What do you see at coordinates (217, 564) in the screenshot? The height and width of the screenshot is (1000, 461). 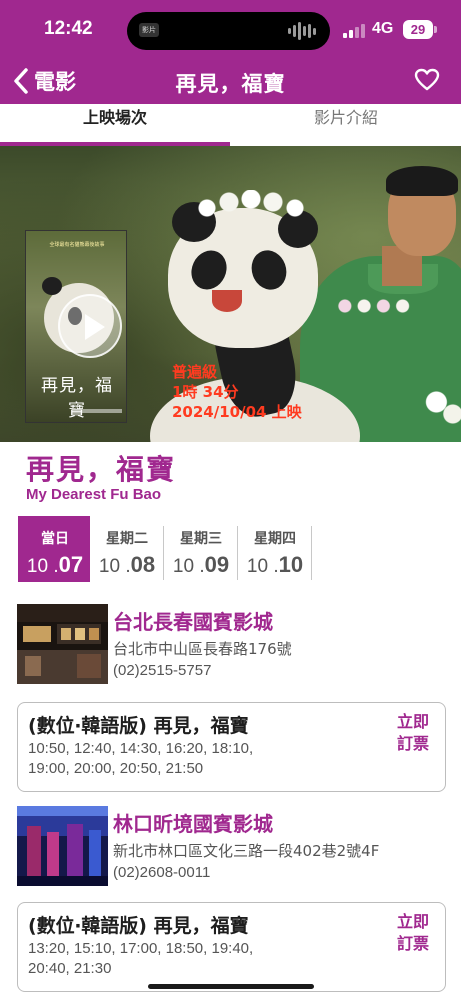 I see `date-day: 09` at bounding box center [217, 564].